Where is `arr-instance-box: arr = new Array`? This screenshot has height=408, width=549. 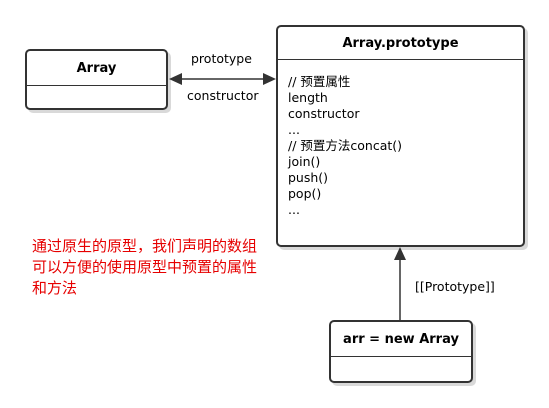 arr-instance-box: arr = new Array is located at coordinates (401, 351).